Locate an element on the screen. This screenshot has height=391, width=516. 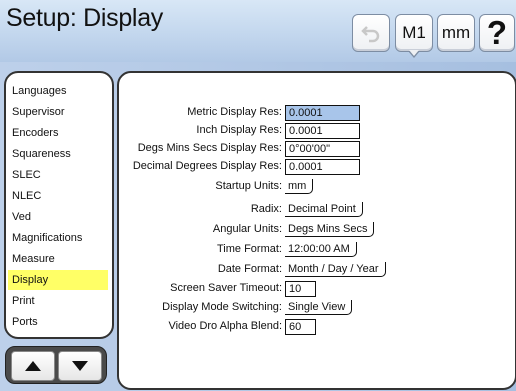
radix-label: Radix: is located at coordinates (266, 209).